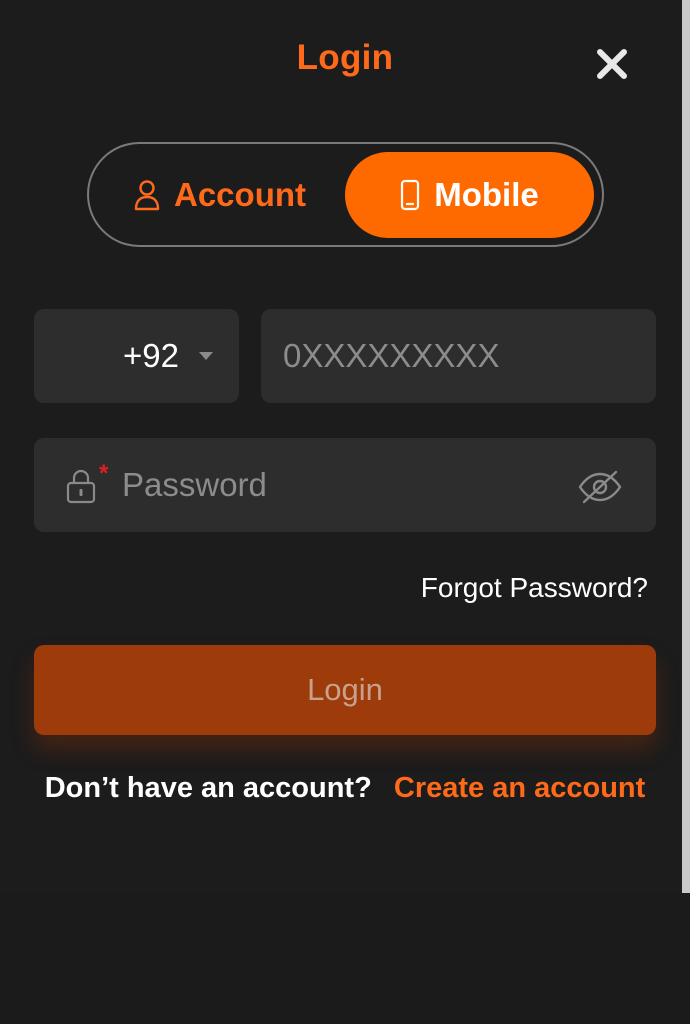  Describe the element at coordinates (337, 485) in the screenshot. I see `password-input` at that location.